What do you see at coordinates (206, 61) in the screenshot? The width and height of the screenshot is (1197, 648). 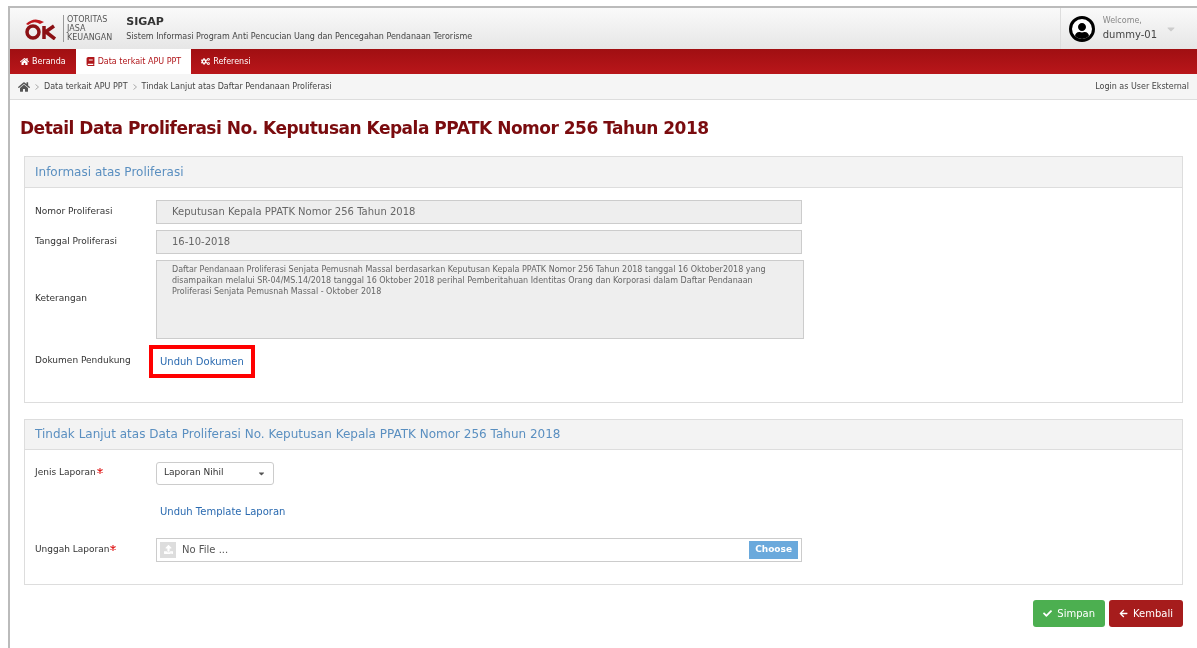 I see `gears-icon` at bounding box center [206, 61].